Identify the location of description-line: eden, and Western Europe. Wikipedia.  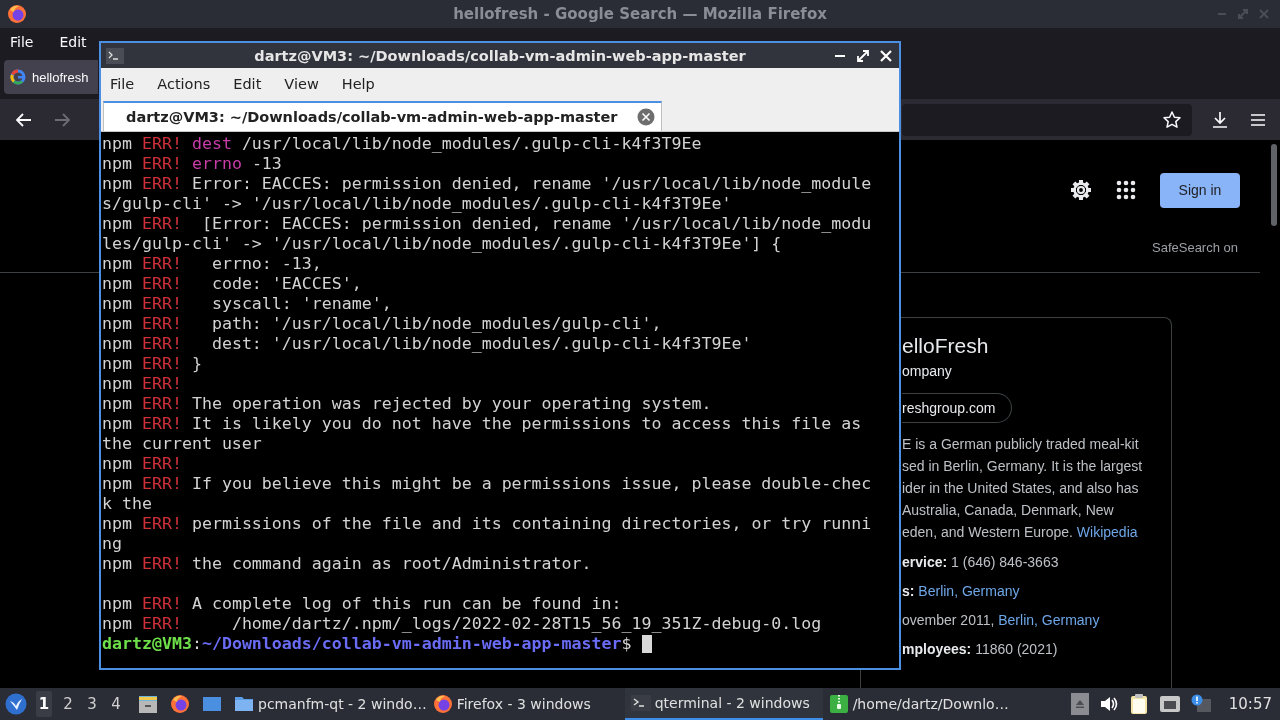
(1020, 532).